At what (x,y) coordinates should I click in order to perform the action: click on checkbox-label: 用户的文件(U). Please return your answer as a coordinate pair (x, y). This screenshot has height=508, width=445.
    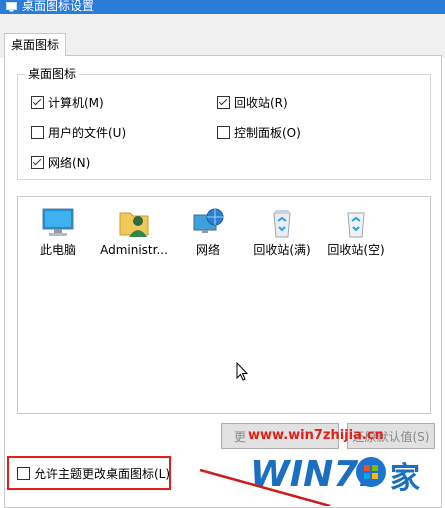
    Looking at the image, I should click on (87, 133).